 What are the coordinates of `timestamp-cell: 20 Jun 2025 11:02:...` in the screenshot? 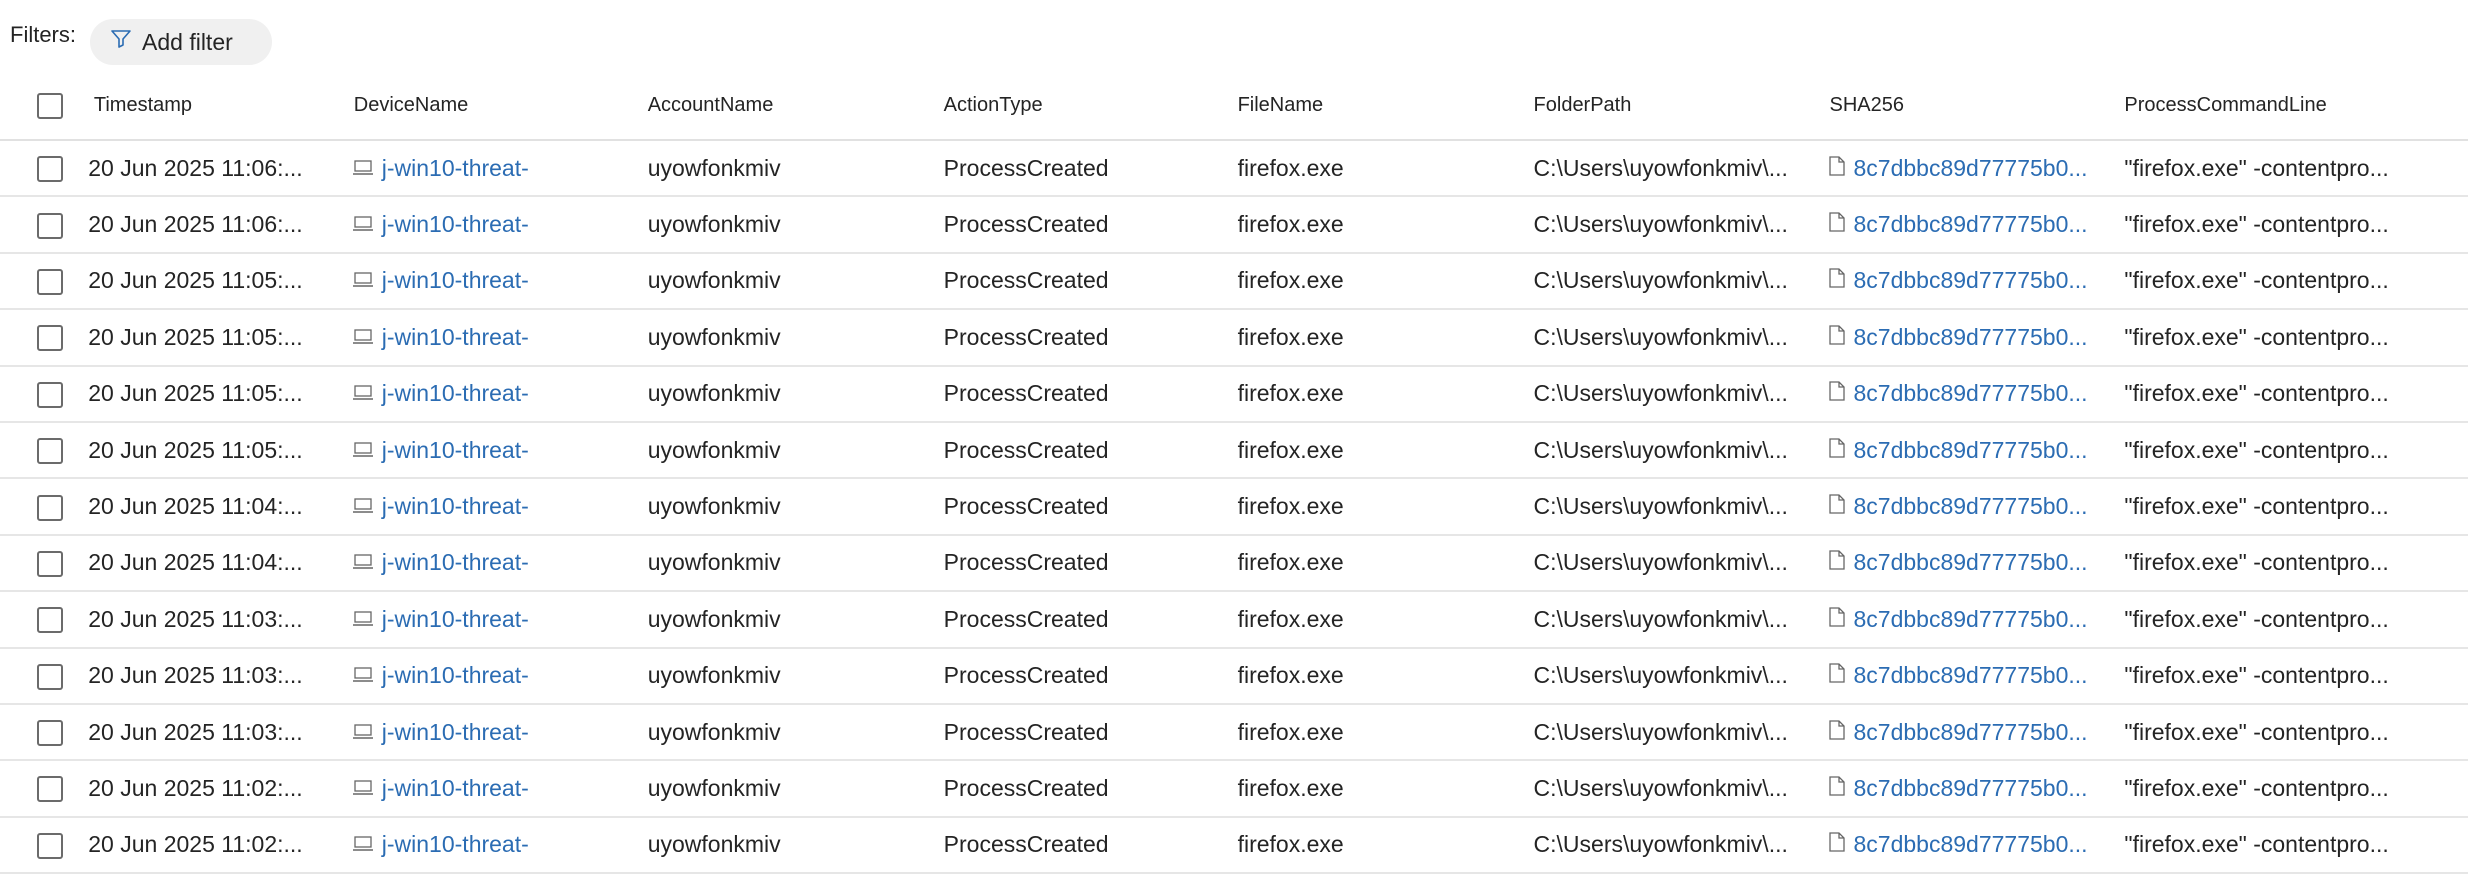 It's located at (206, 788).